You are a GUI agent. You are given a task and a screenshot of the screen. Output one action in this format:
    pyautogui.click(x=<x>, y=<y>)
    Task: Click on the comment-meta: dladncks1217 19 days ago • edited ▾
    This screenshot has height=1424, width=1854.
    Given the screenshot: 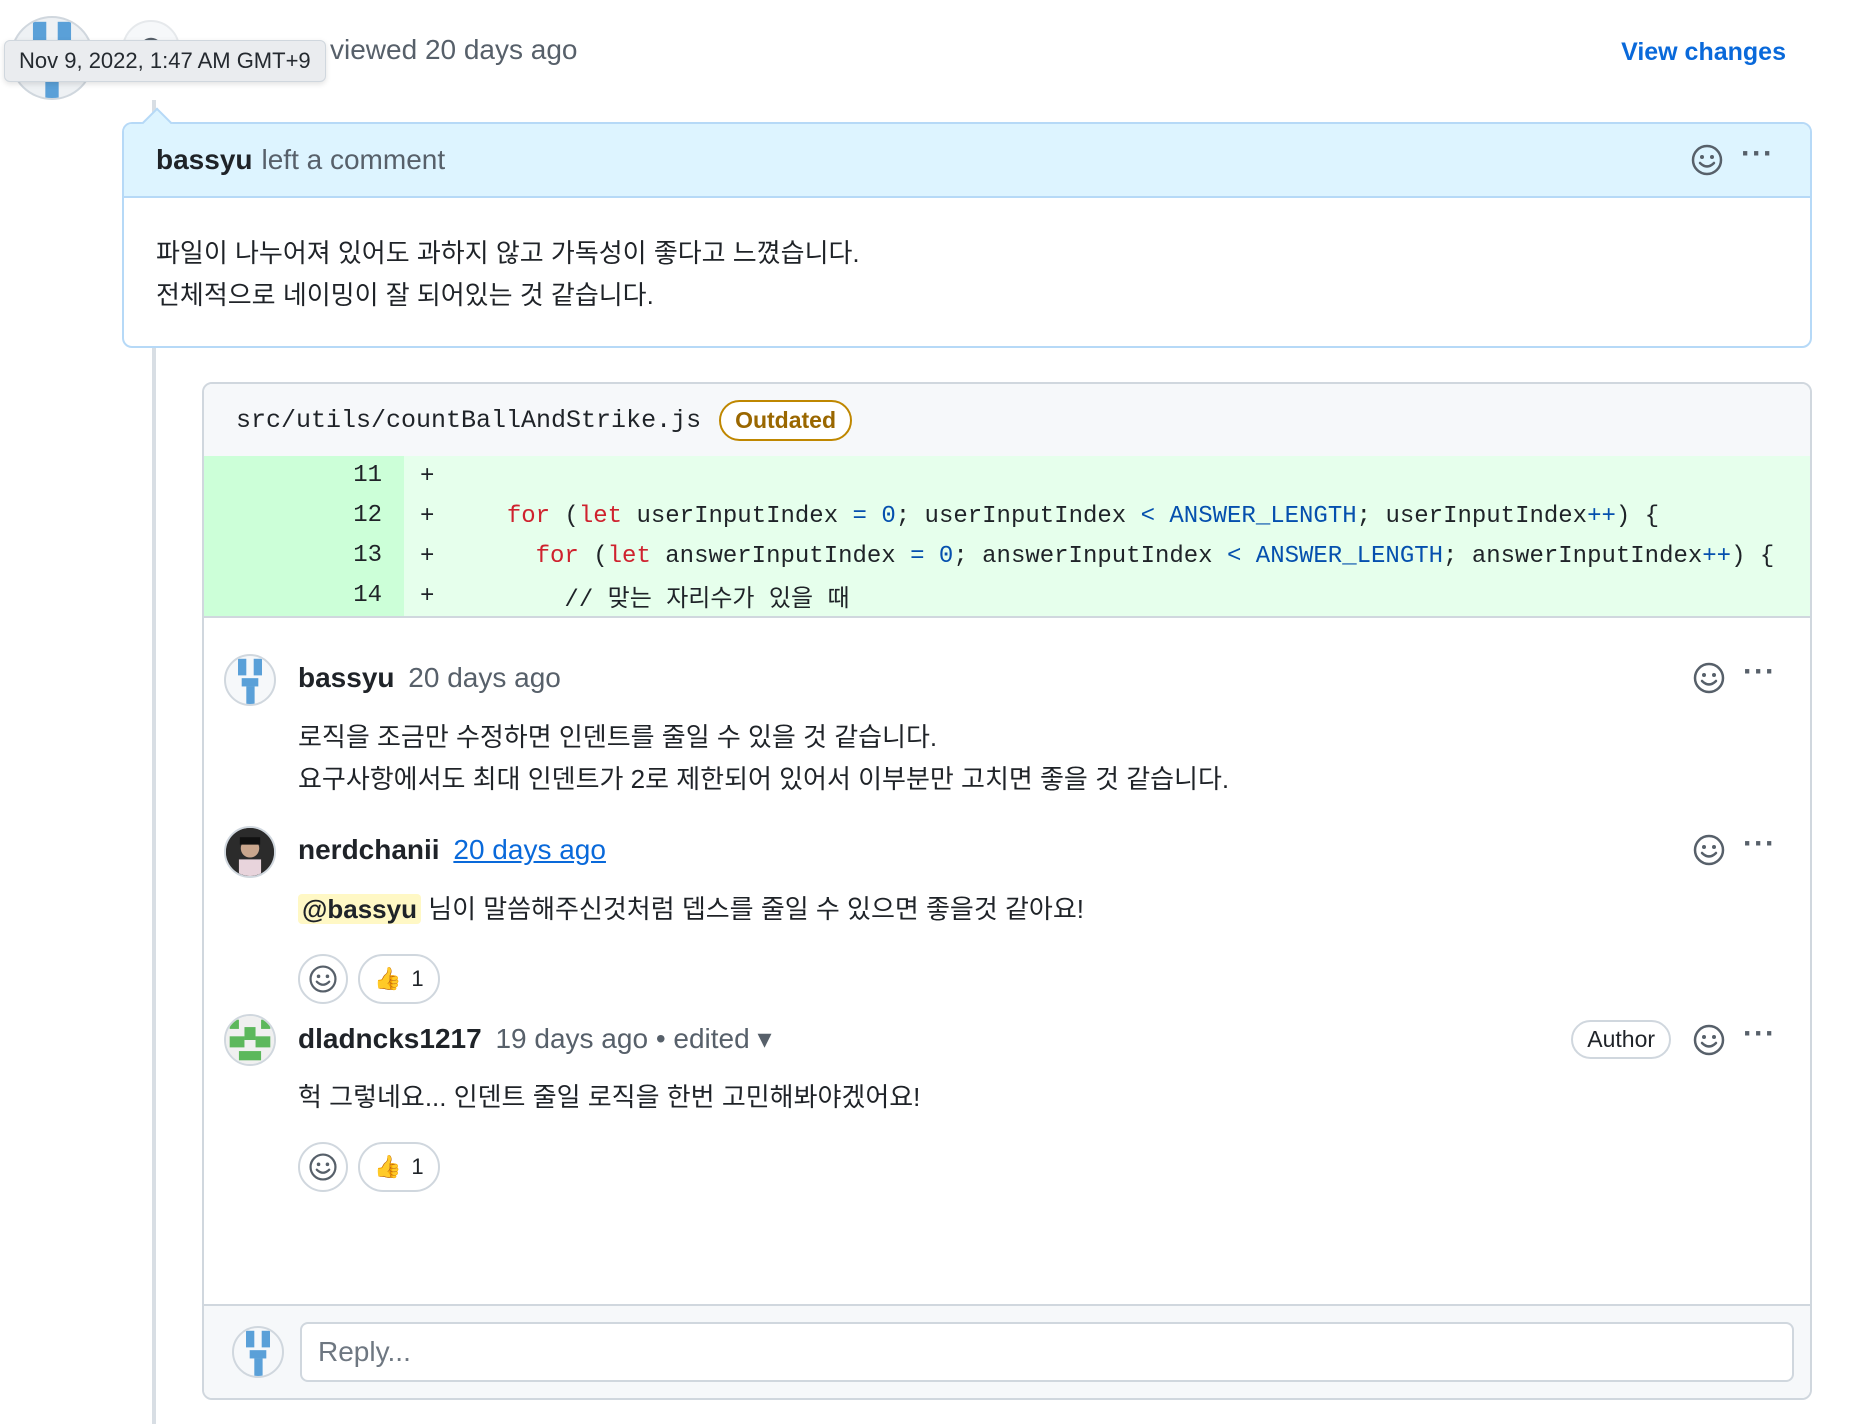 What is the action you would take?
    pyautogui.click(x=535, y=1038)
    